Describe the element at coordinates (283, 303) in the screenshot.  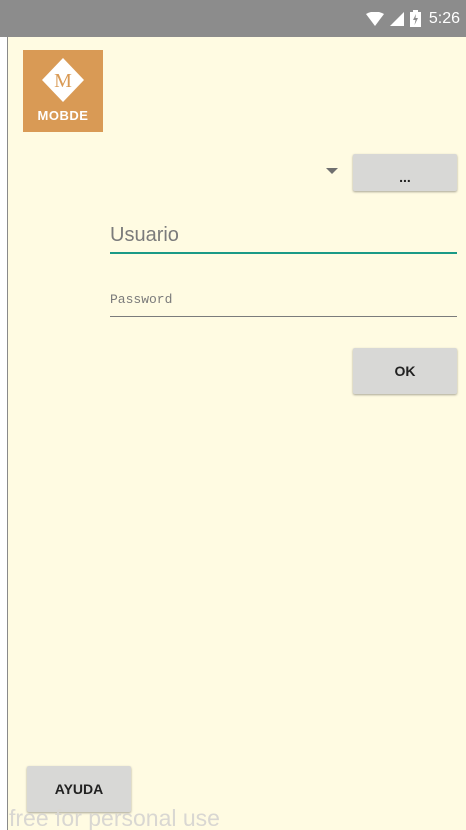
I see `password-input: Password` at that location.